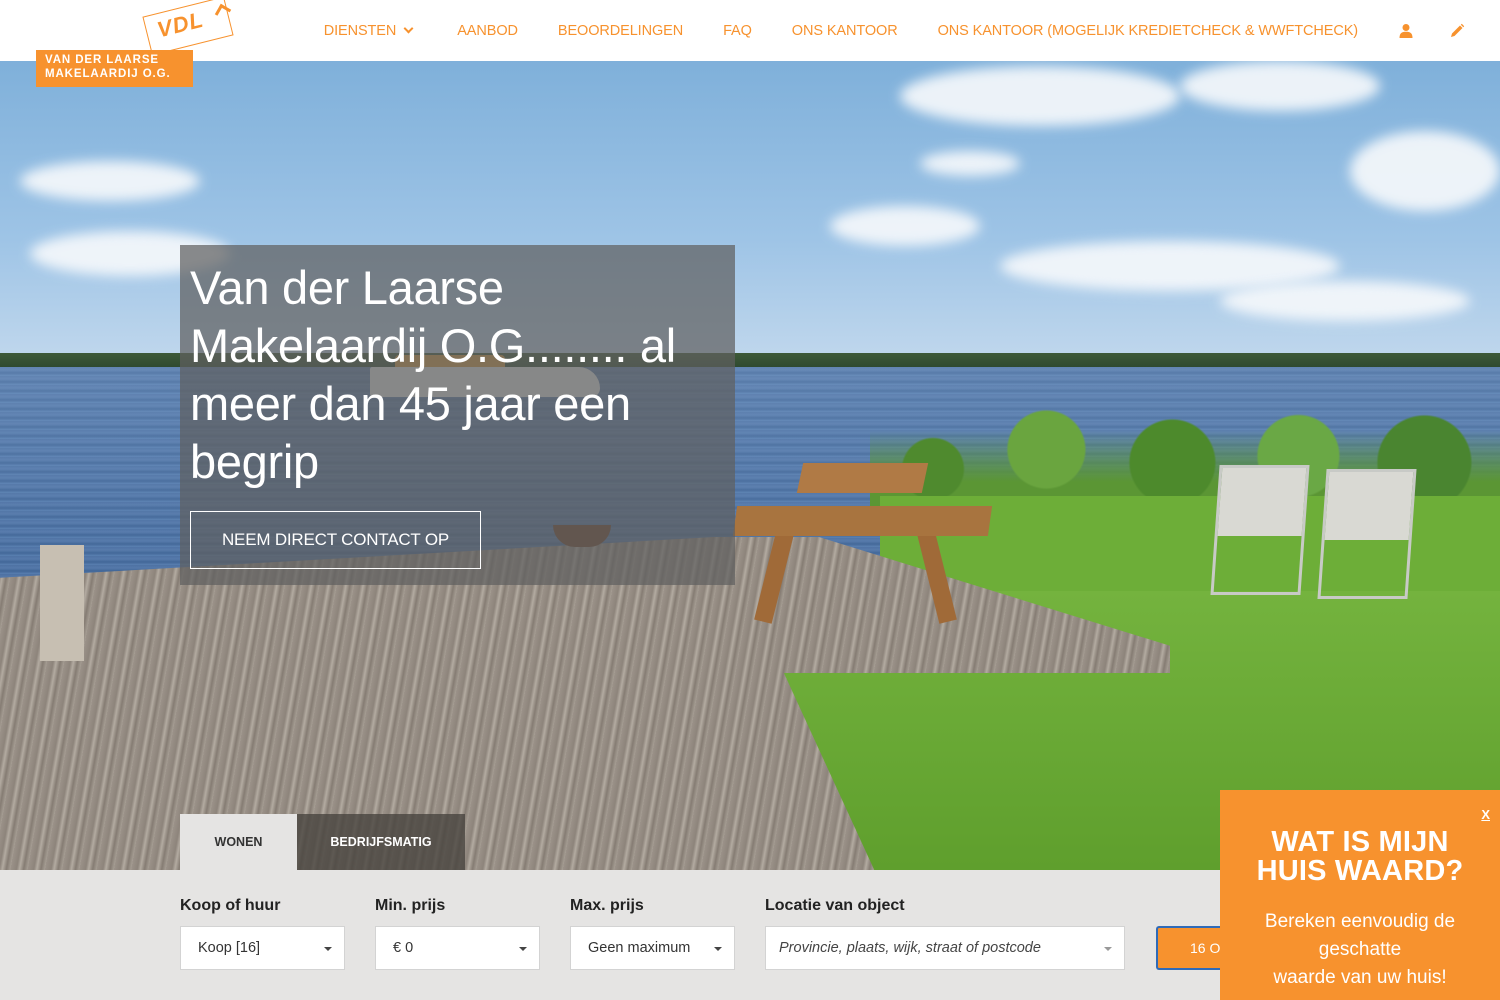 This screenshot has height=1000, width=1500. Describe the element at coordinates (229, 948) in the screenshot. I see `select-value: Koop [16]` at that location.